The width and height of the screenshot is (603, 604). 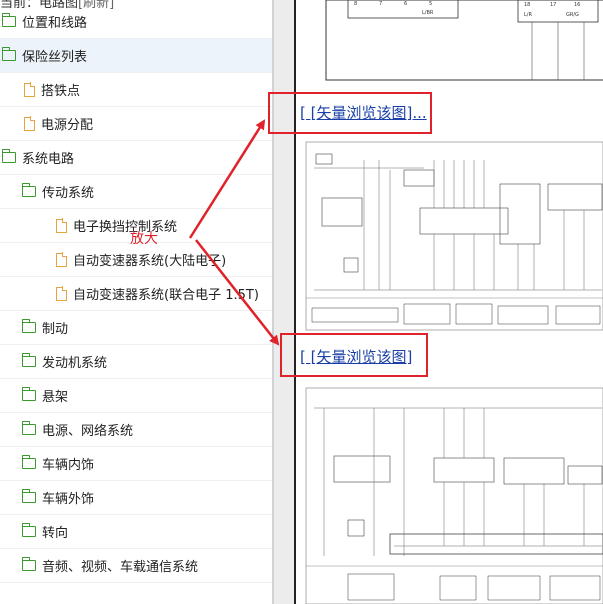 What do you see at coordinates (553, 5) in the screenshot?
I see `svg-text: 17` at bounding box center [553, 5].